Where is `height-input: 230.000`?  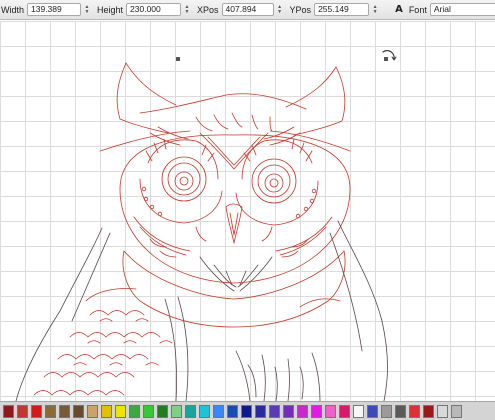
height-input: 230.000 is located at coordinates (154, 9).